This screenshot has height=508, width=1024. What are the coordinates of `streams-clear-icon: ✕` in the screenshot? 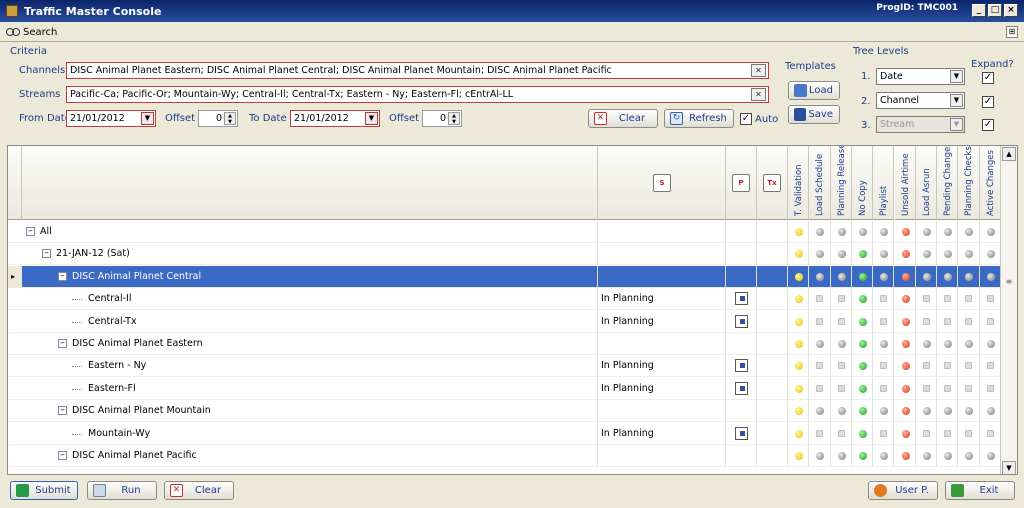 It's located at (758, 94).